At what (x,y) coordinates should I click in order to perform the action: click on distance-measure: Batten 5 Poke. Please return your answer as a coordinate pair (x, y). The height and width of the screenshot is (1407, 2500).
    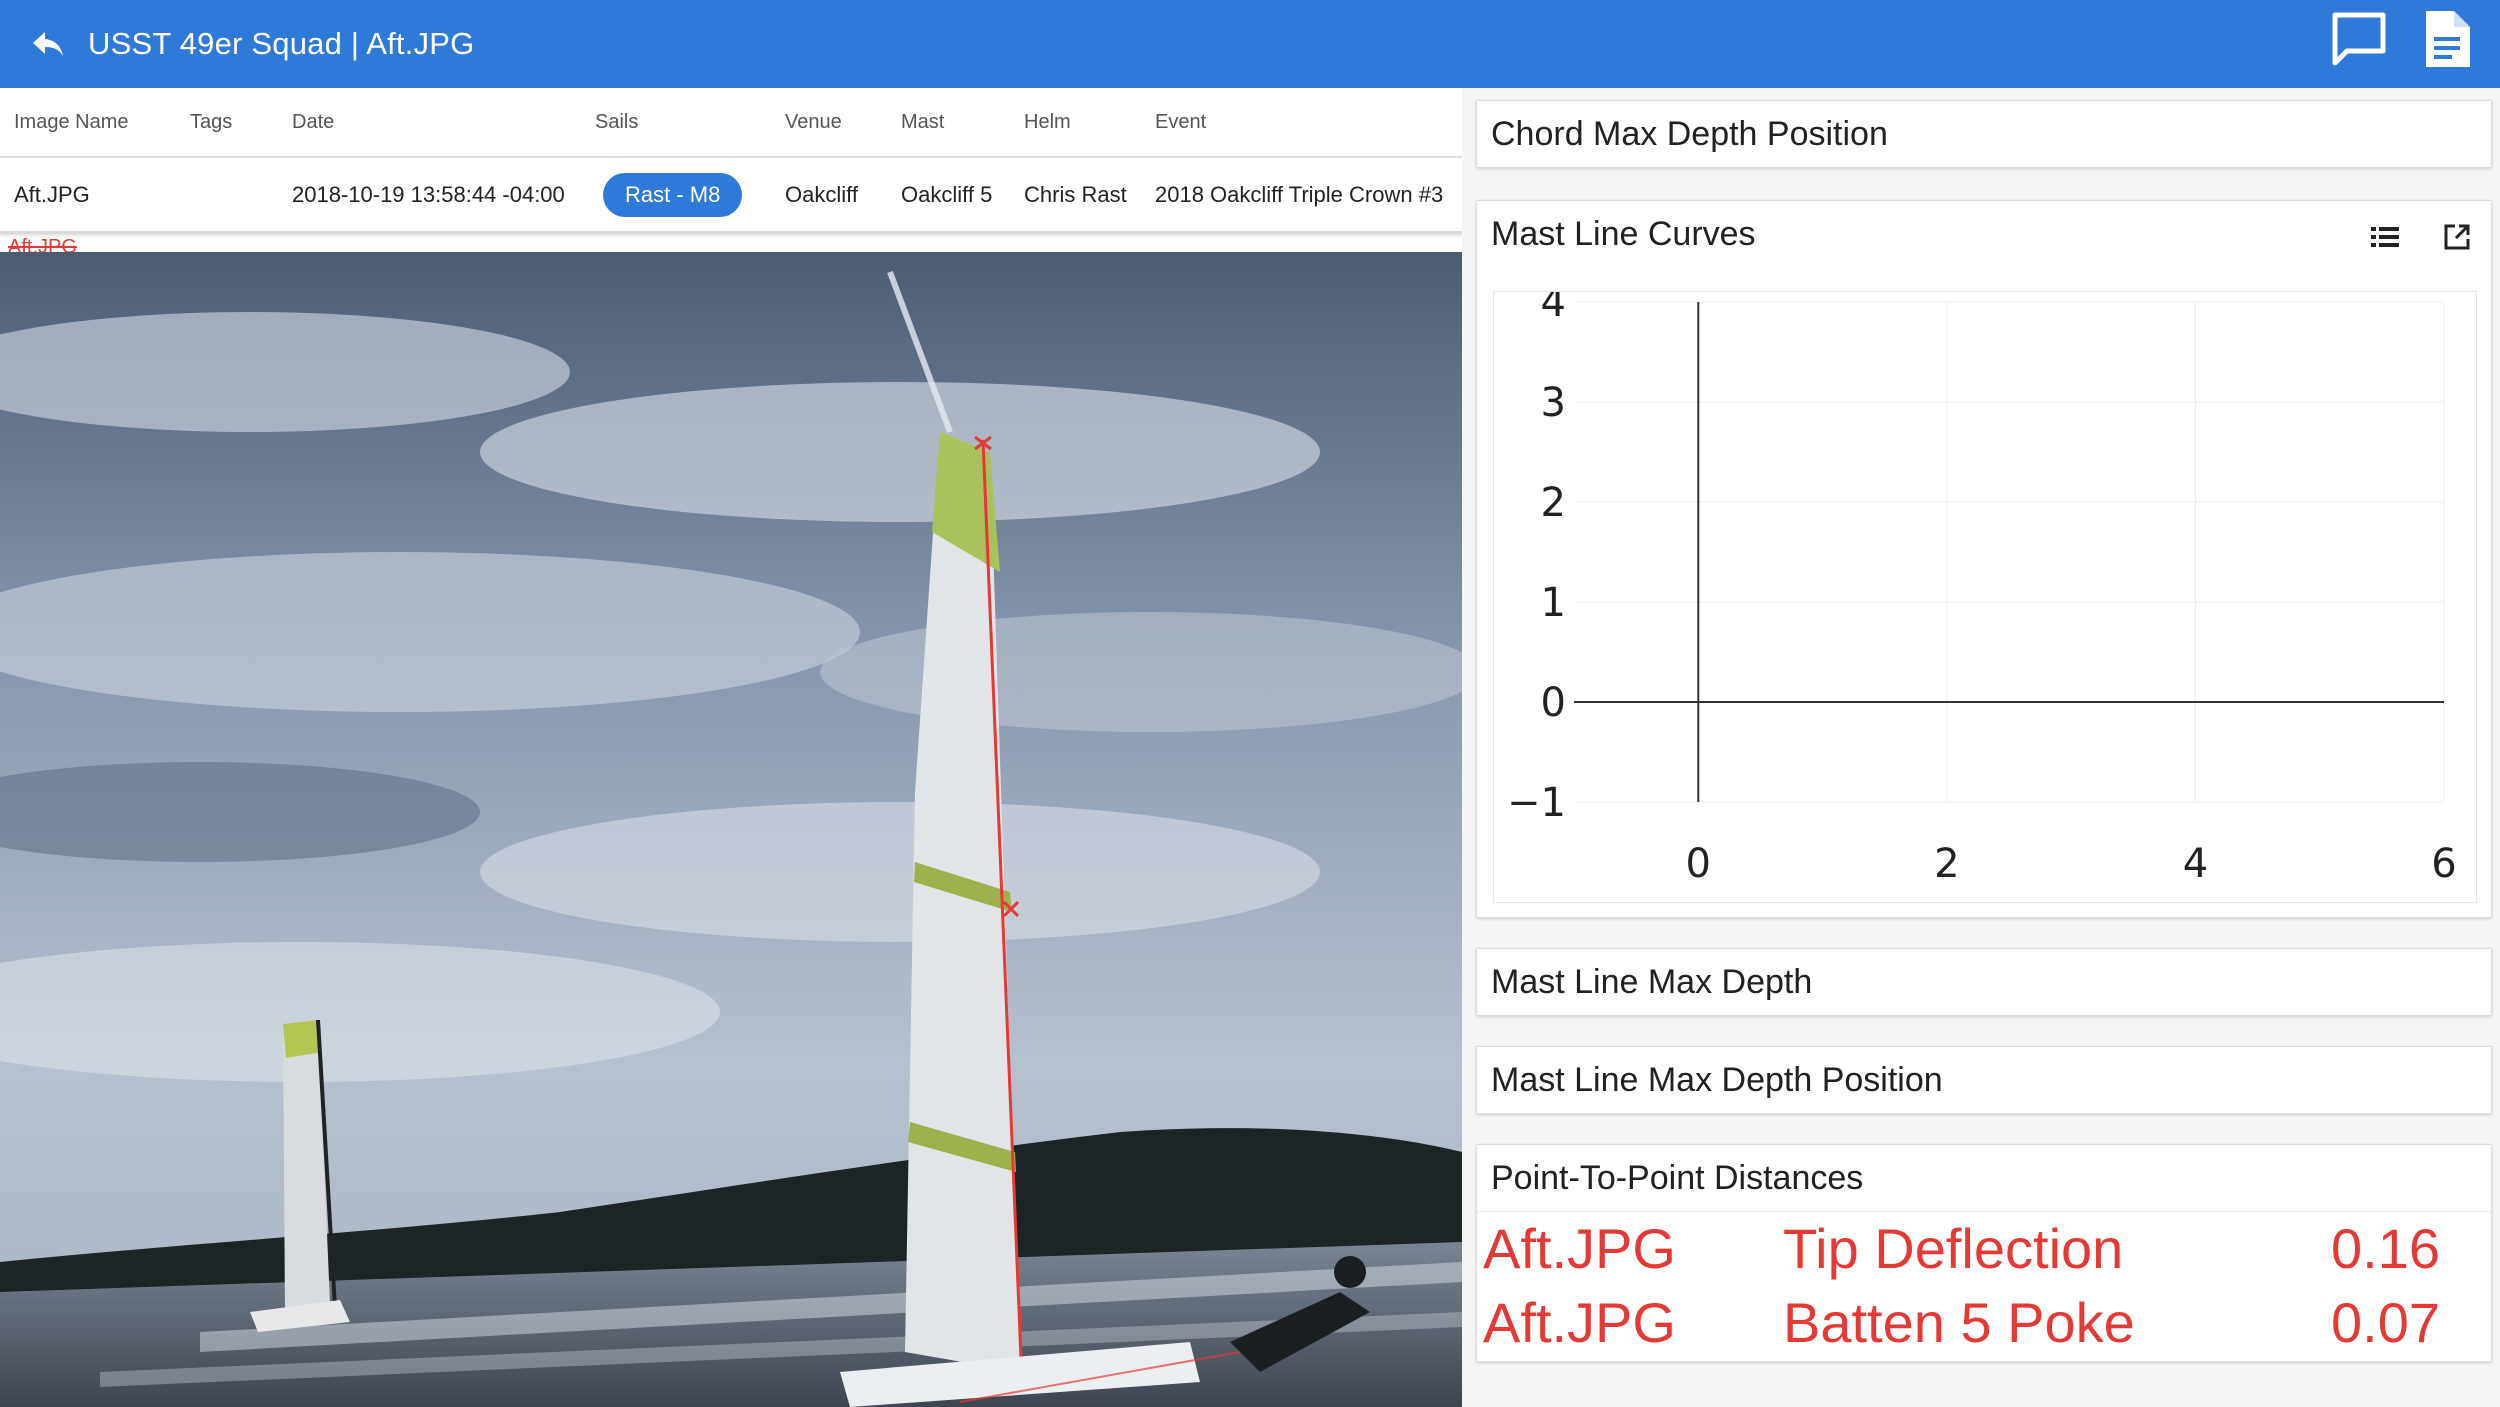
    Looking at the image, I should click on (1959, 1322).